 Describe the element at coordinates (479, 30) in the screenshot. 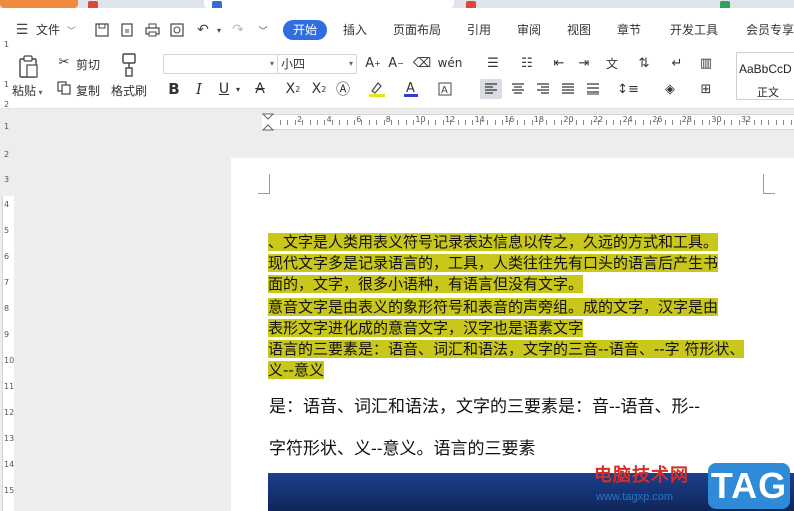

I see `tab-references: 引用` at that location.